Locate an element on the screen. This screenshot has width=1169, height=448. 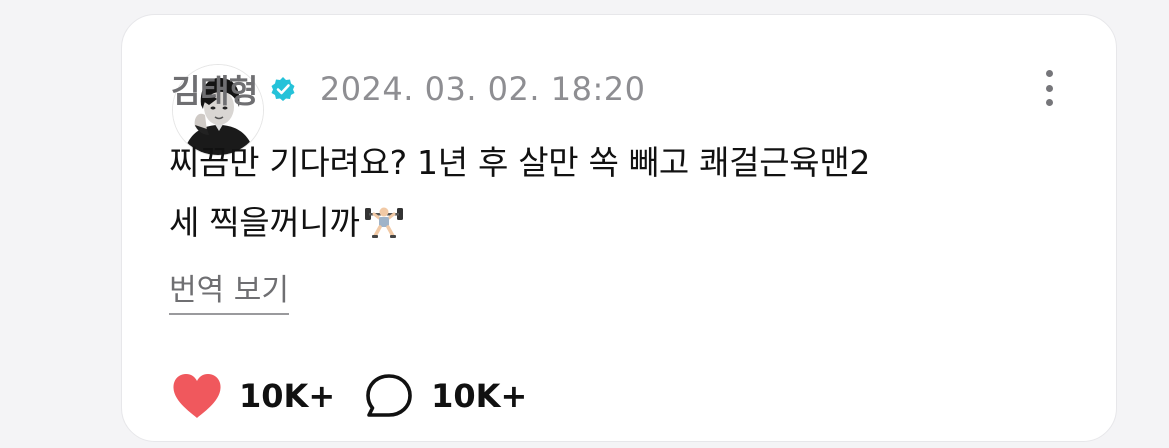
post-body-line-1: 찌끔만 기다려요? 1년 후 살만 쏙 빼고 쾌걸근육맨2 is located at coordinates (520, 162).